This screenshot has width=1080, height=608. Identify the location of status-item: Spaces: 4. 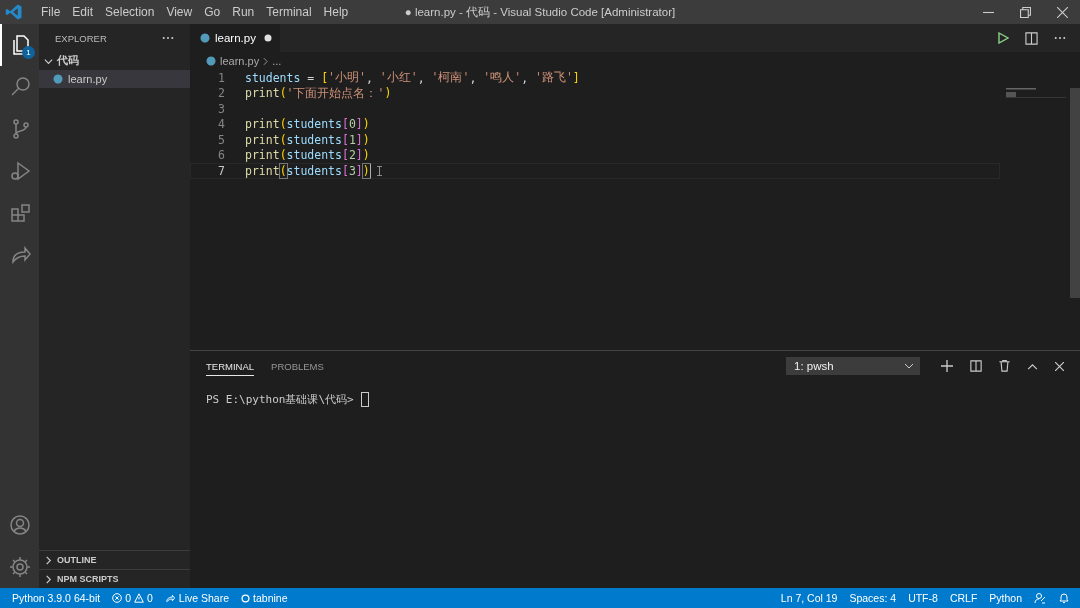
(873, 598).